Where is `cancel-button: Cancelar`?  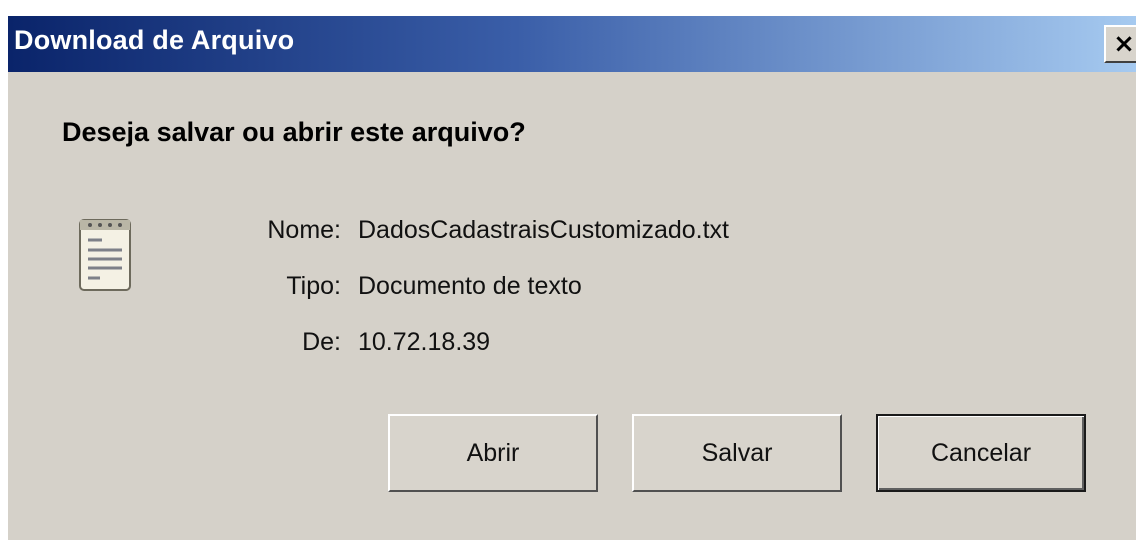
cancel-button: Cancelar is located at coordinates (981, 453).